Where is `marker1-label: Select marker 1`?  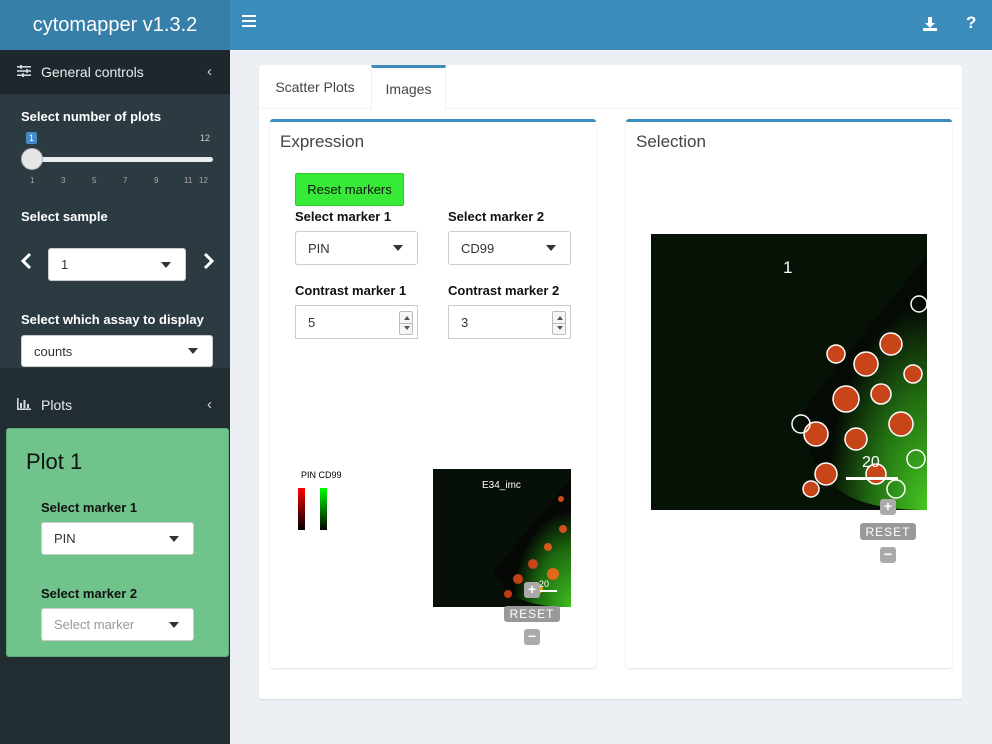 marker1-label: Select marker 1 is located at coordinates (343, 216).